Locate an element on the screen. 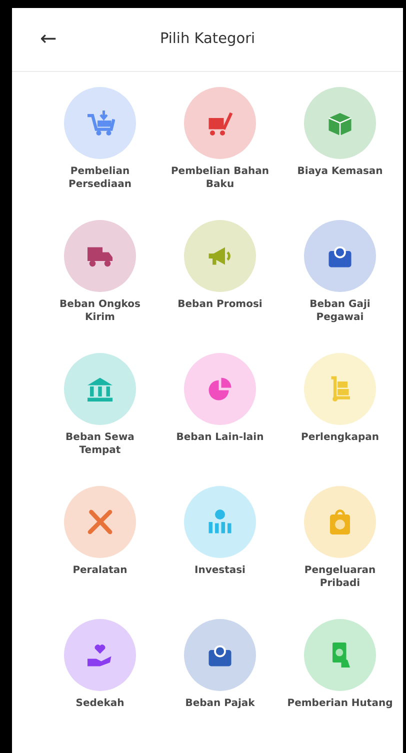 The height and width of the screenshot is (753, 406). category-button: Investasi is located at coordinates (220, 539).